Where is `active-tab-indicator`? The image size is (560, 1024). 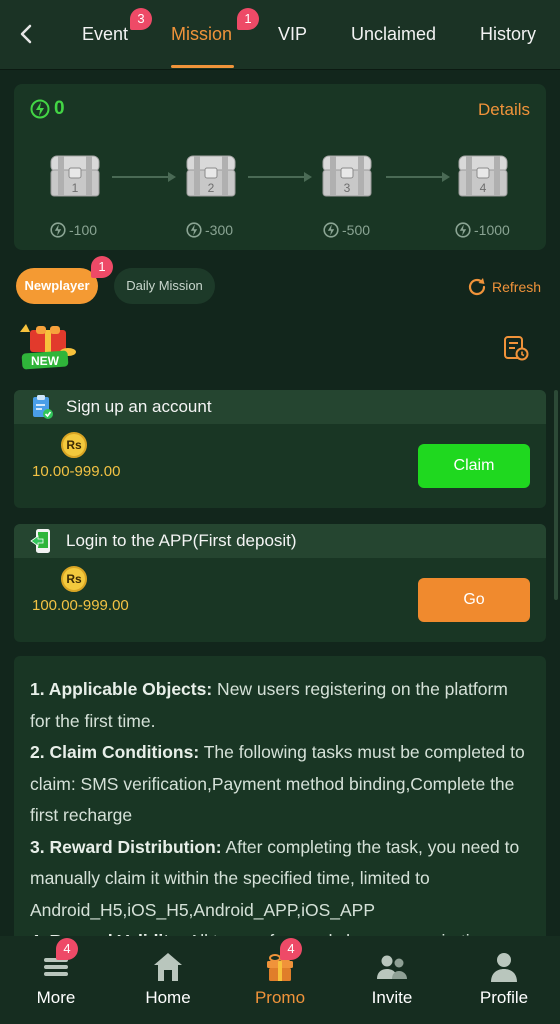
active-tab-indicator is located at coordinates (202, 66).